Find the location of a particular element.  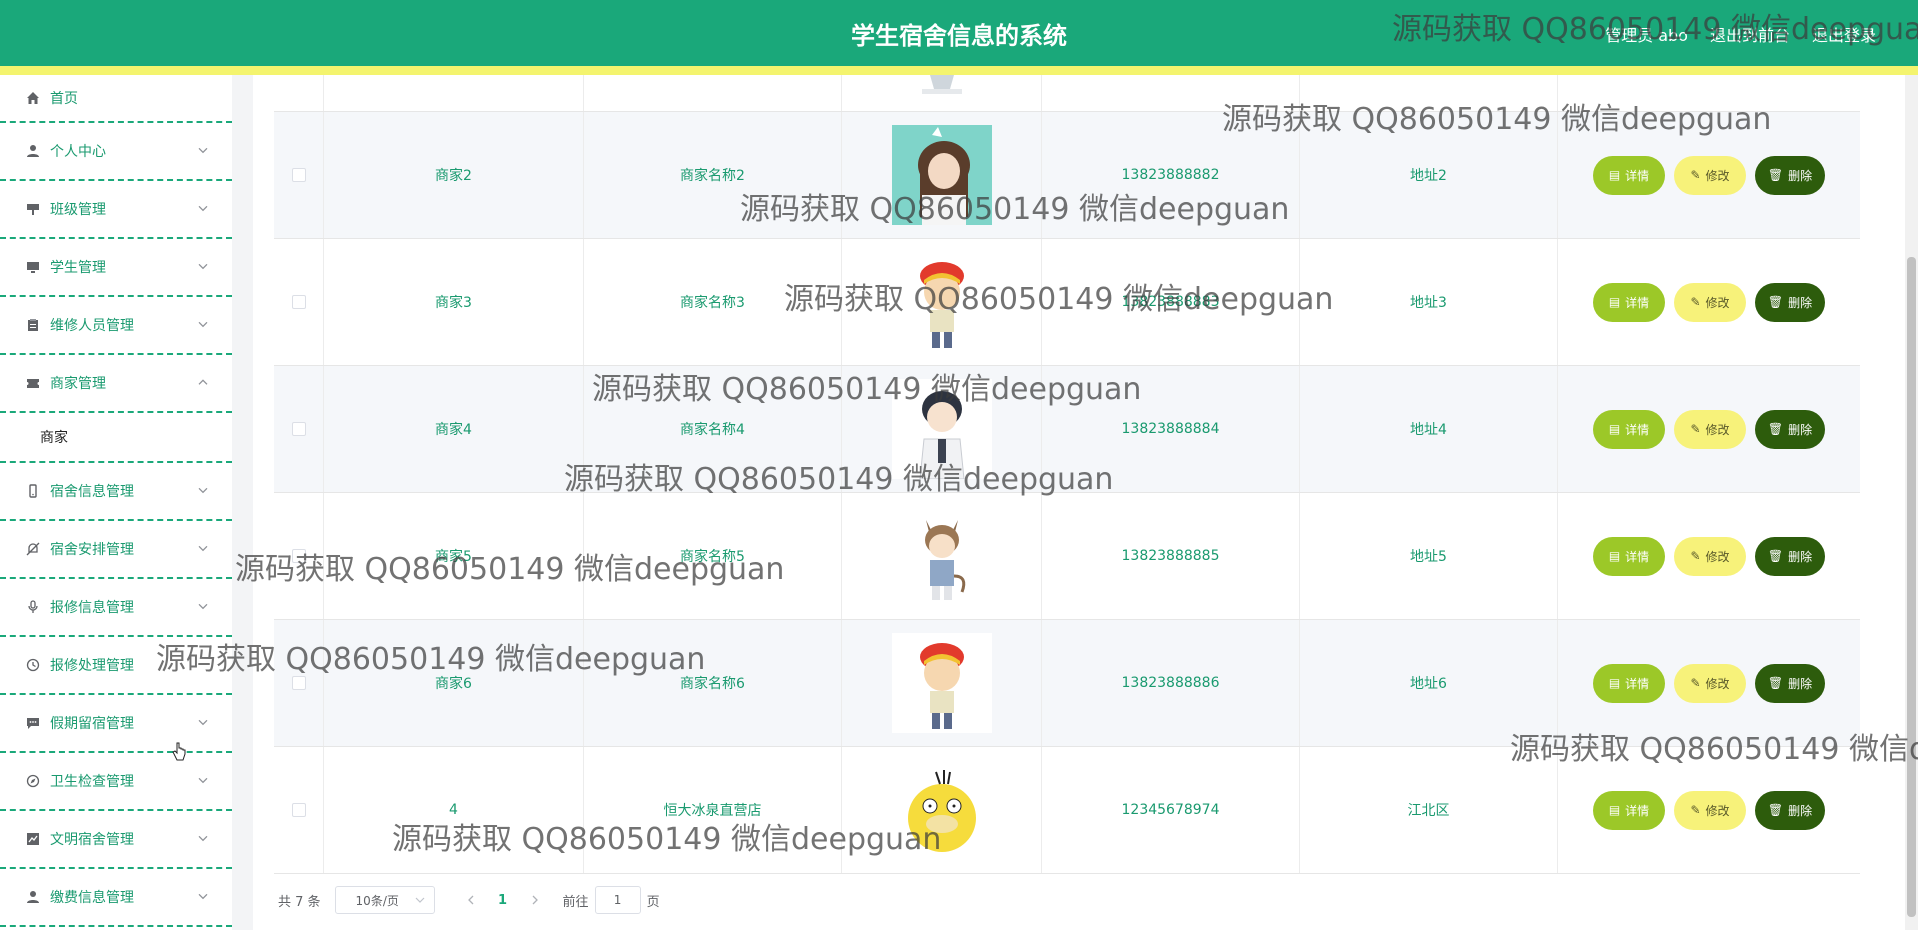

compass-icon is located at coordinates (33, 781).